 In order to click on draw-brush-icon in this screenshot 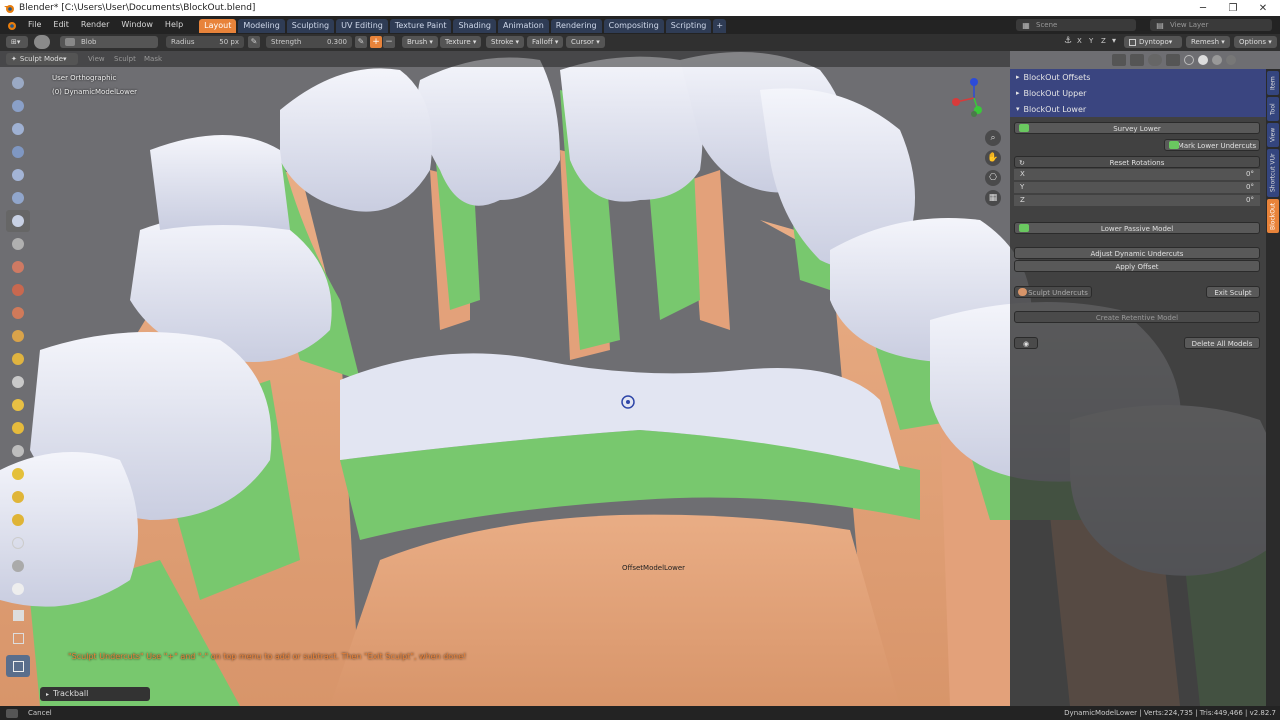, I will do `click(18, 83)`.